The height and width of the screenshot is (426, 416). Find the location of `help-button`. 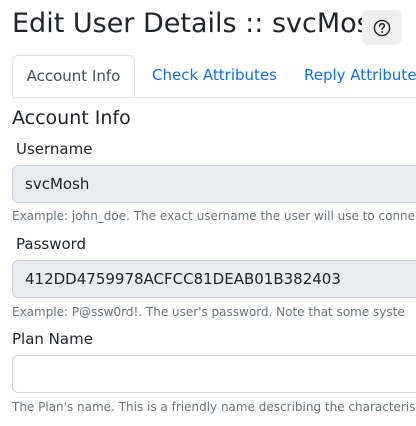

help-button is located at coordinates (382, 27).